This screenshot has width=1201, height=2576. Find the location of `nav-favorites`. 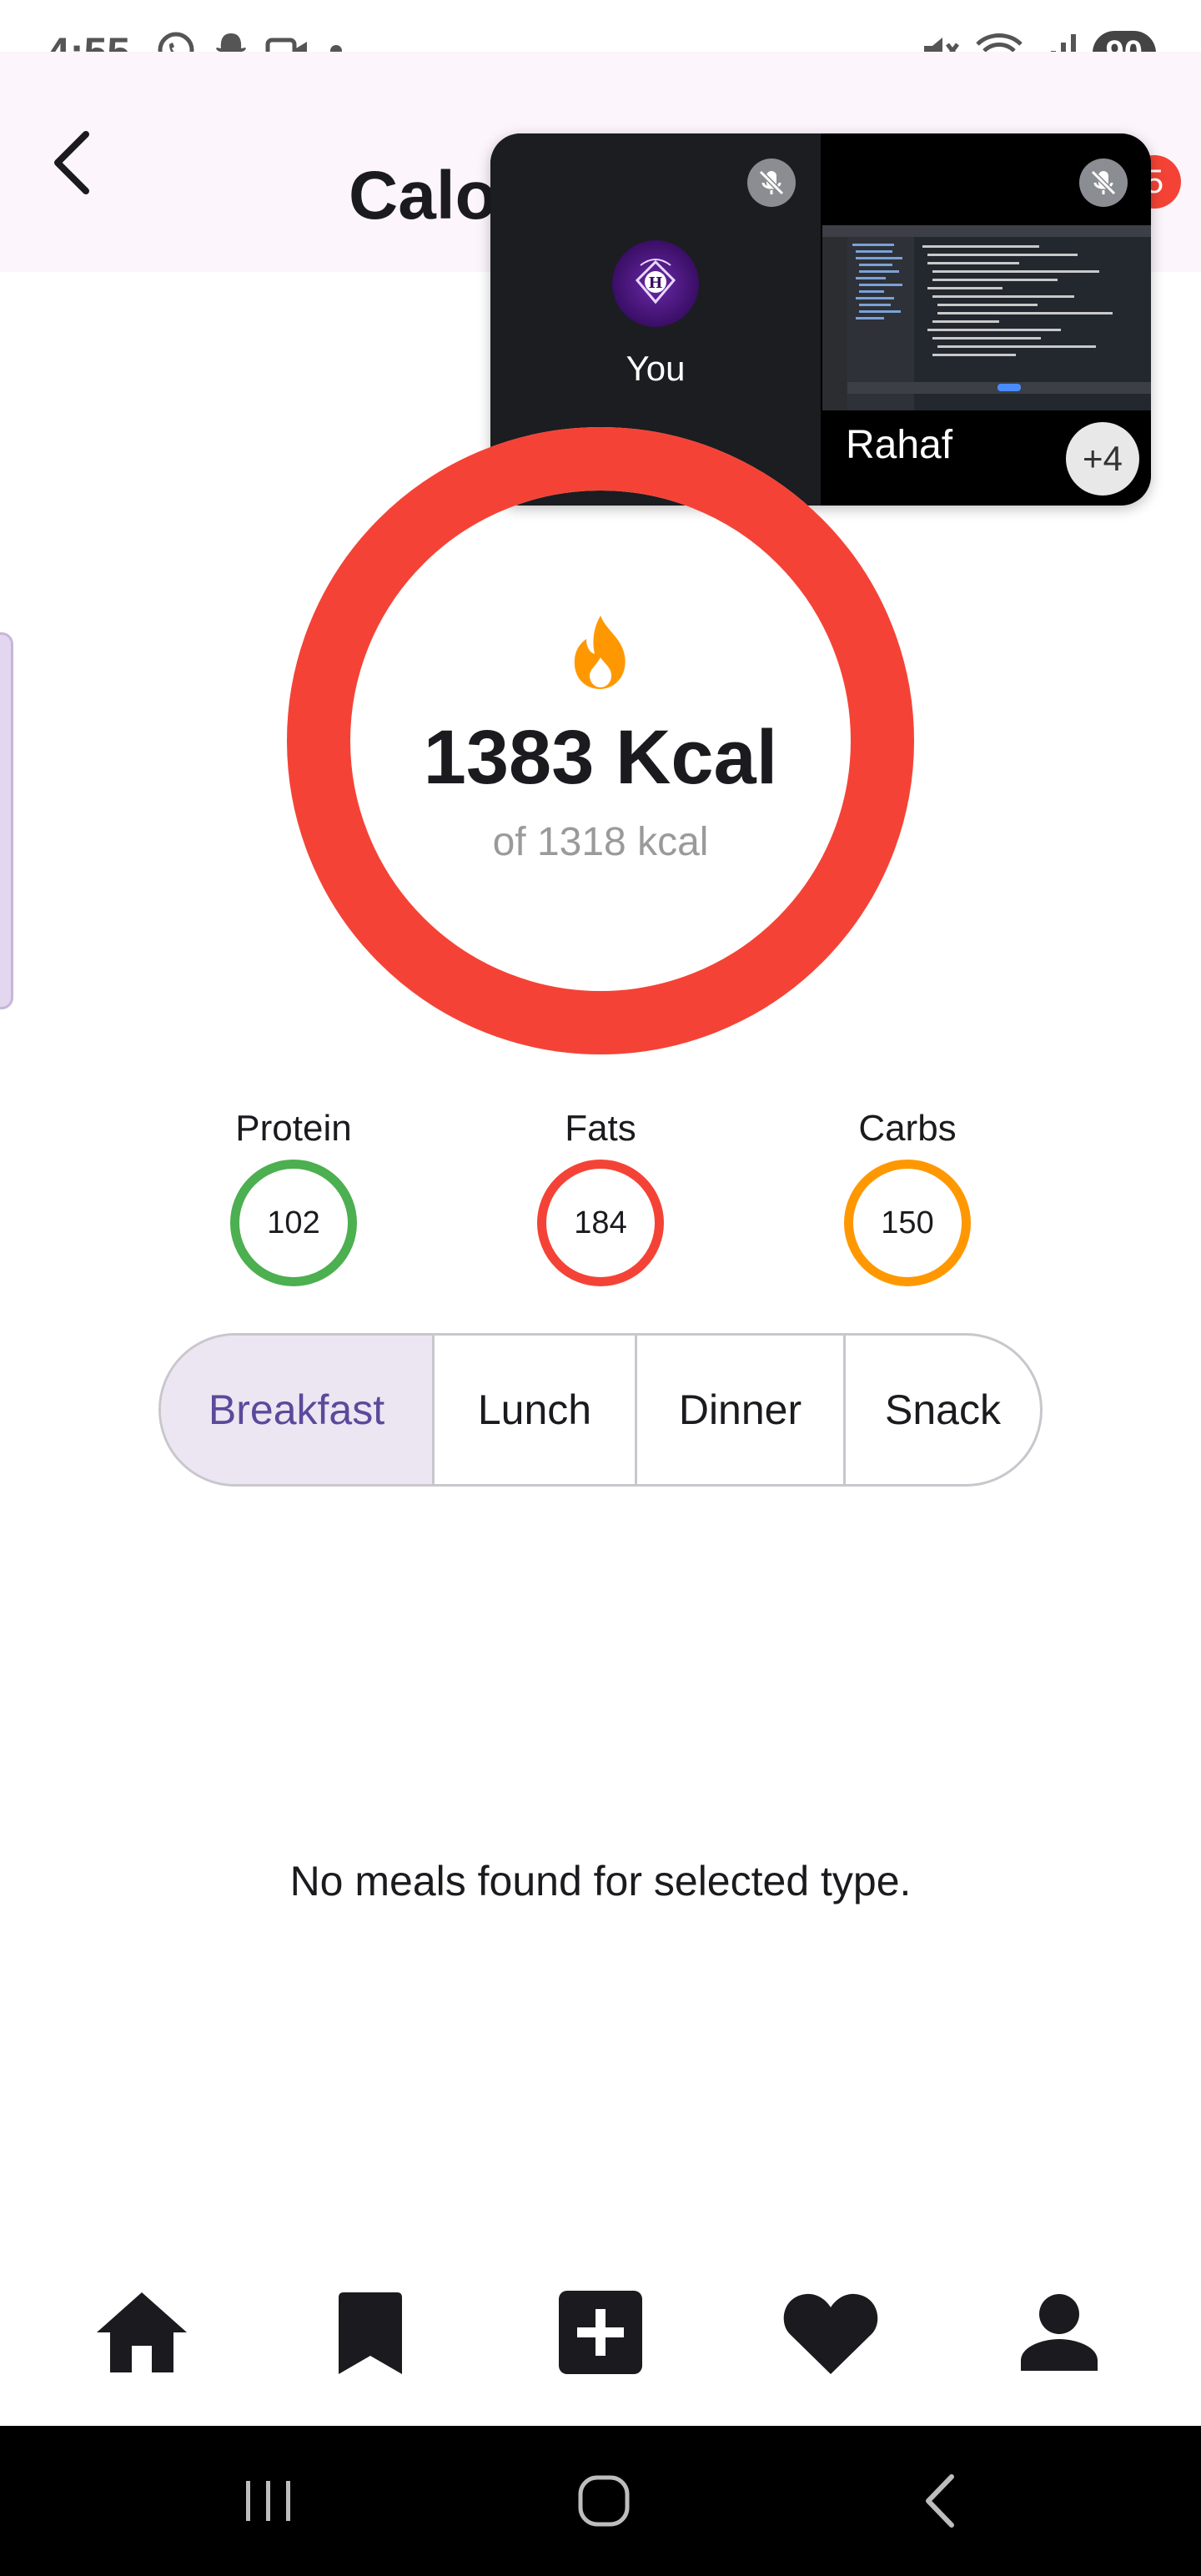

nav-favorites is located at coordinates (831, 2332).